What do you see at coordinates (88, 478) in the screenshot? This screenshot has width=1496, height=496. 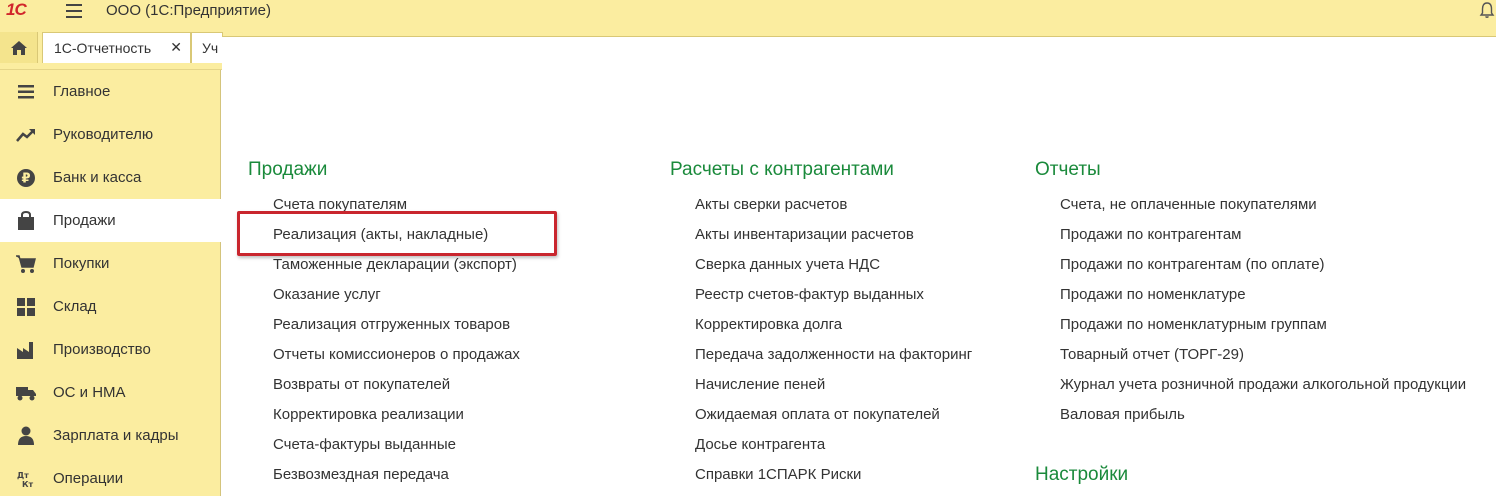 I see `sidebar-item-label: Операции` at bounding box center [88, 478].